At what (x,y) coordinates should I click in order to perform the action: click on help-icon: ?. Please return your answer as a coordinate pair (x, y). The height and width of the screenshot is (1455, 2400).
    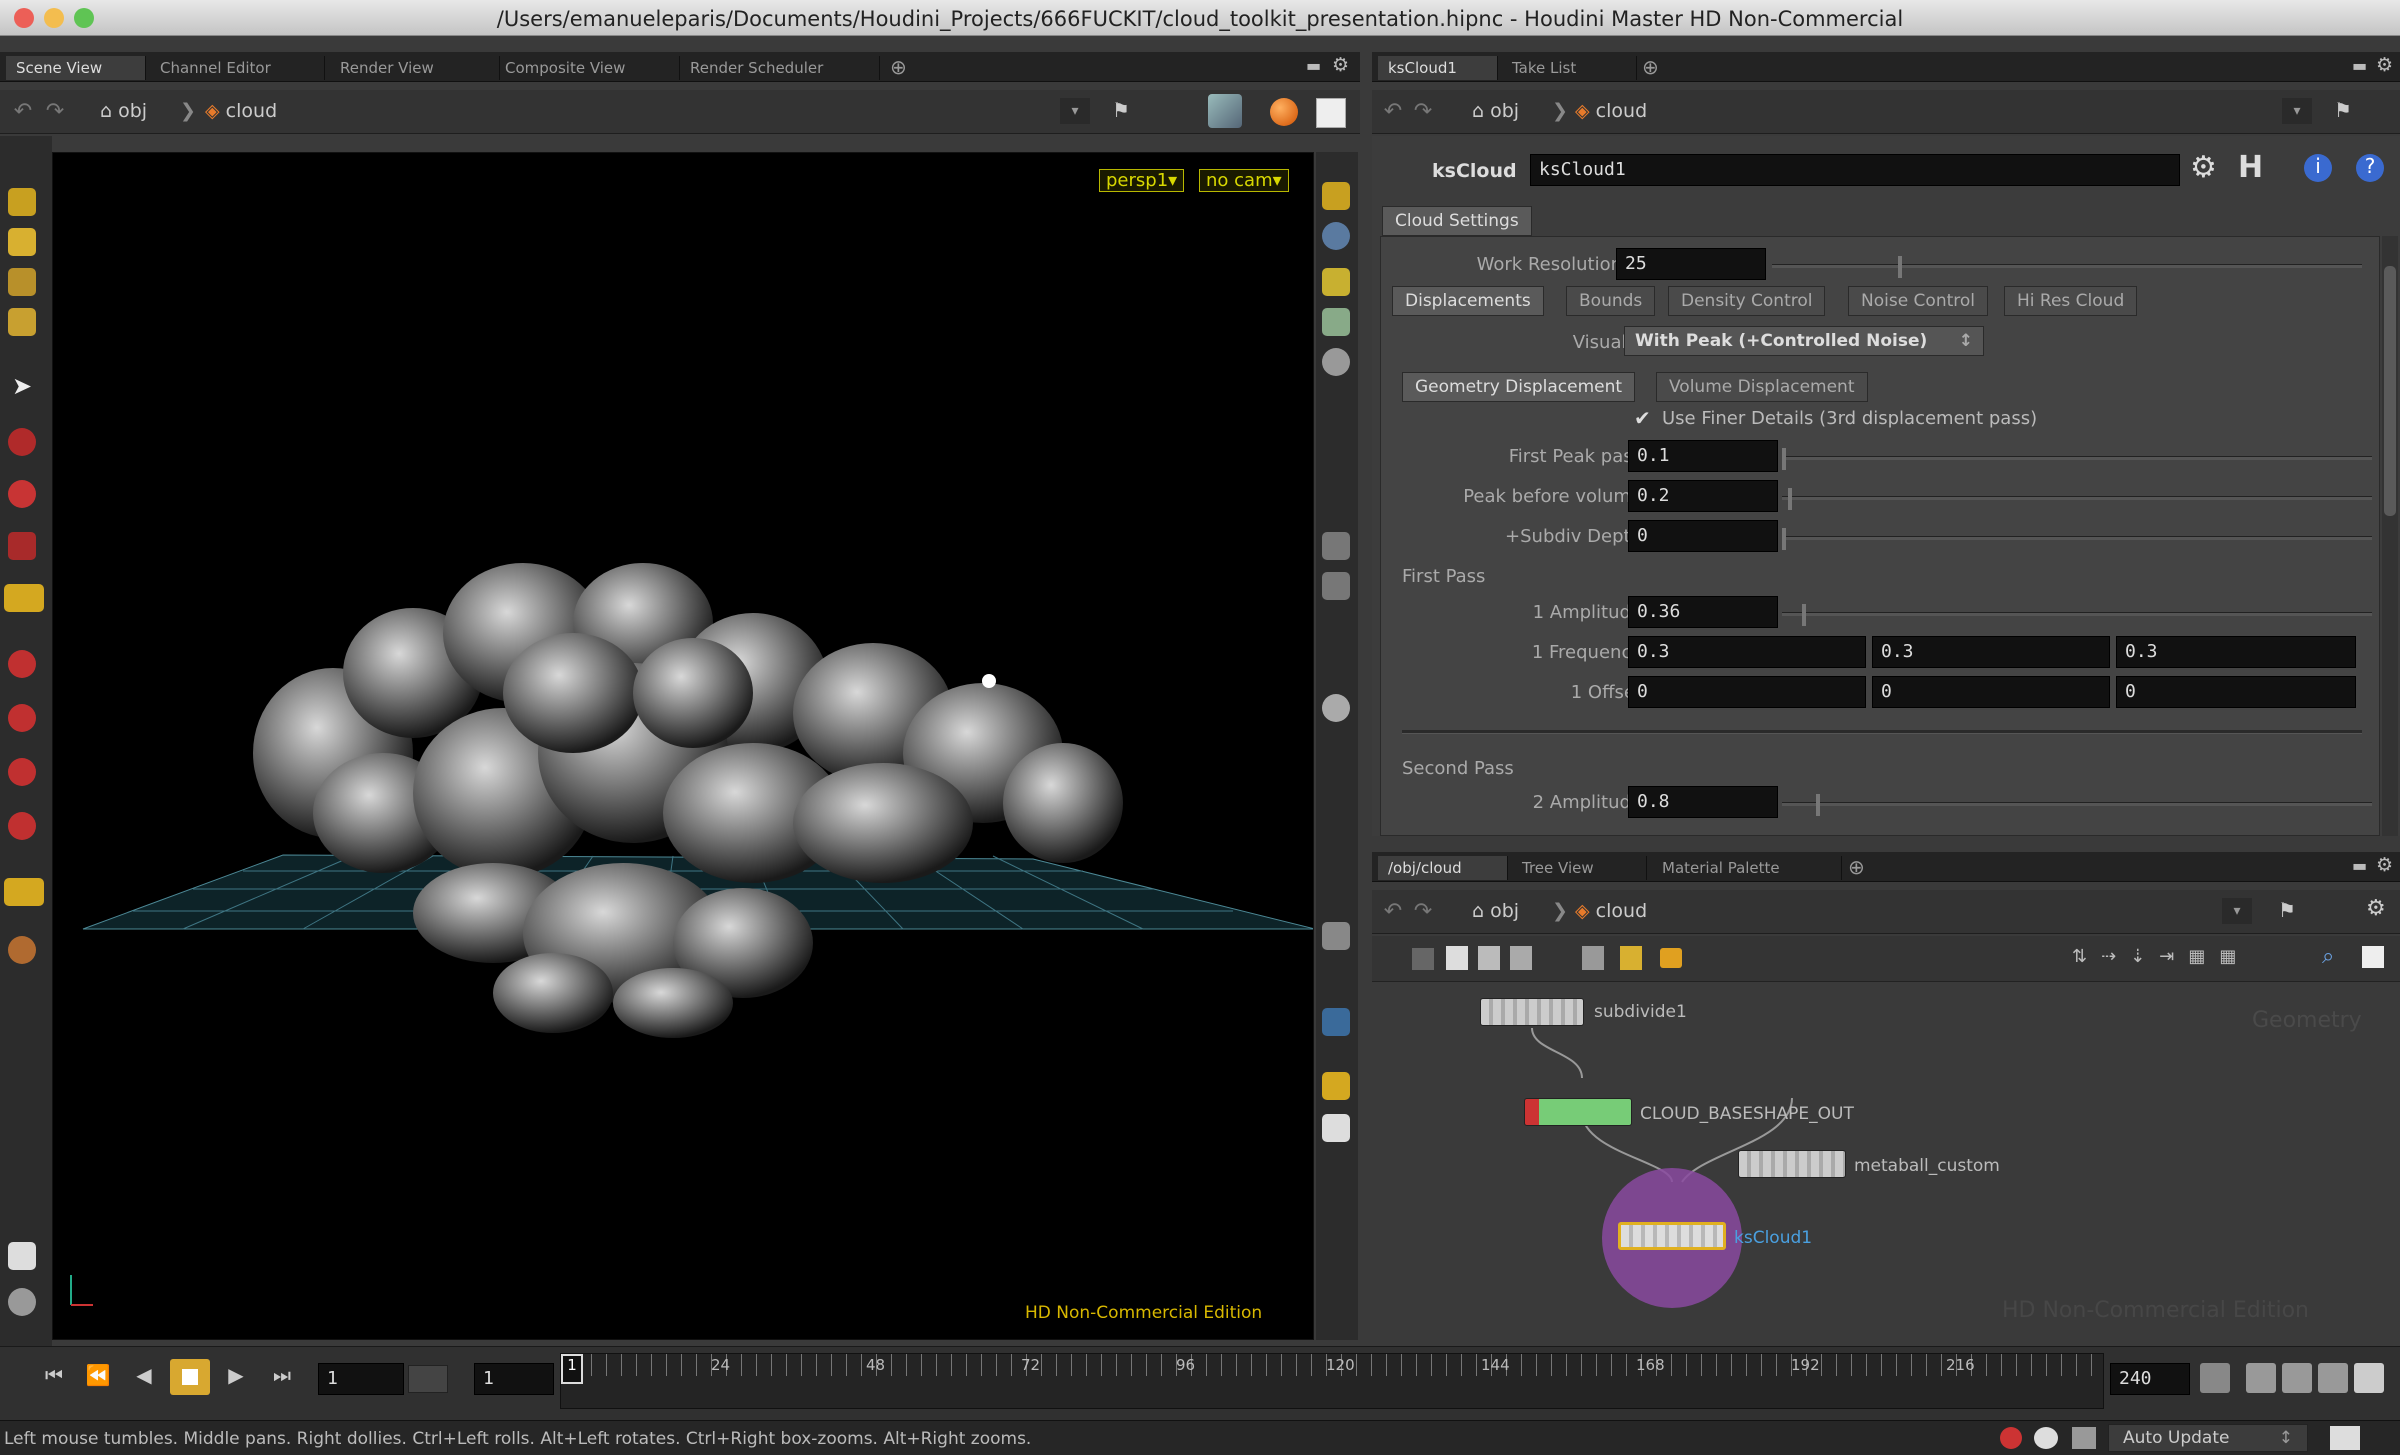
    Looking at the image, I should click on (2370, 168).